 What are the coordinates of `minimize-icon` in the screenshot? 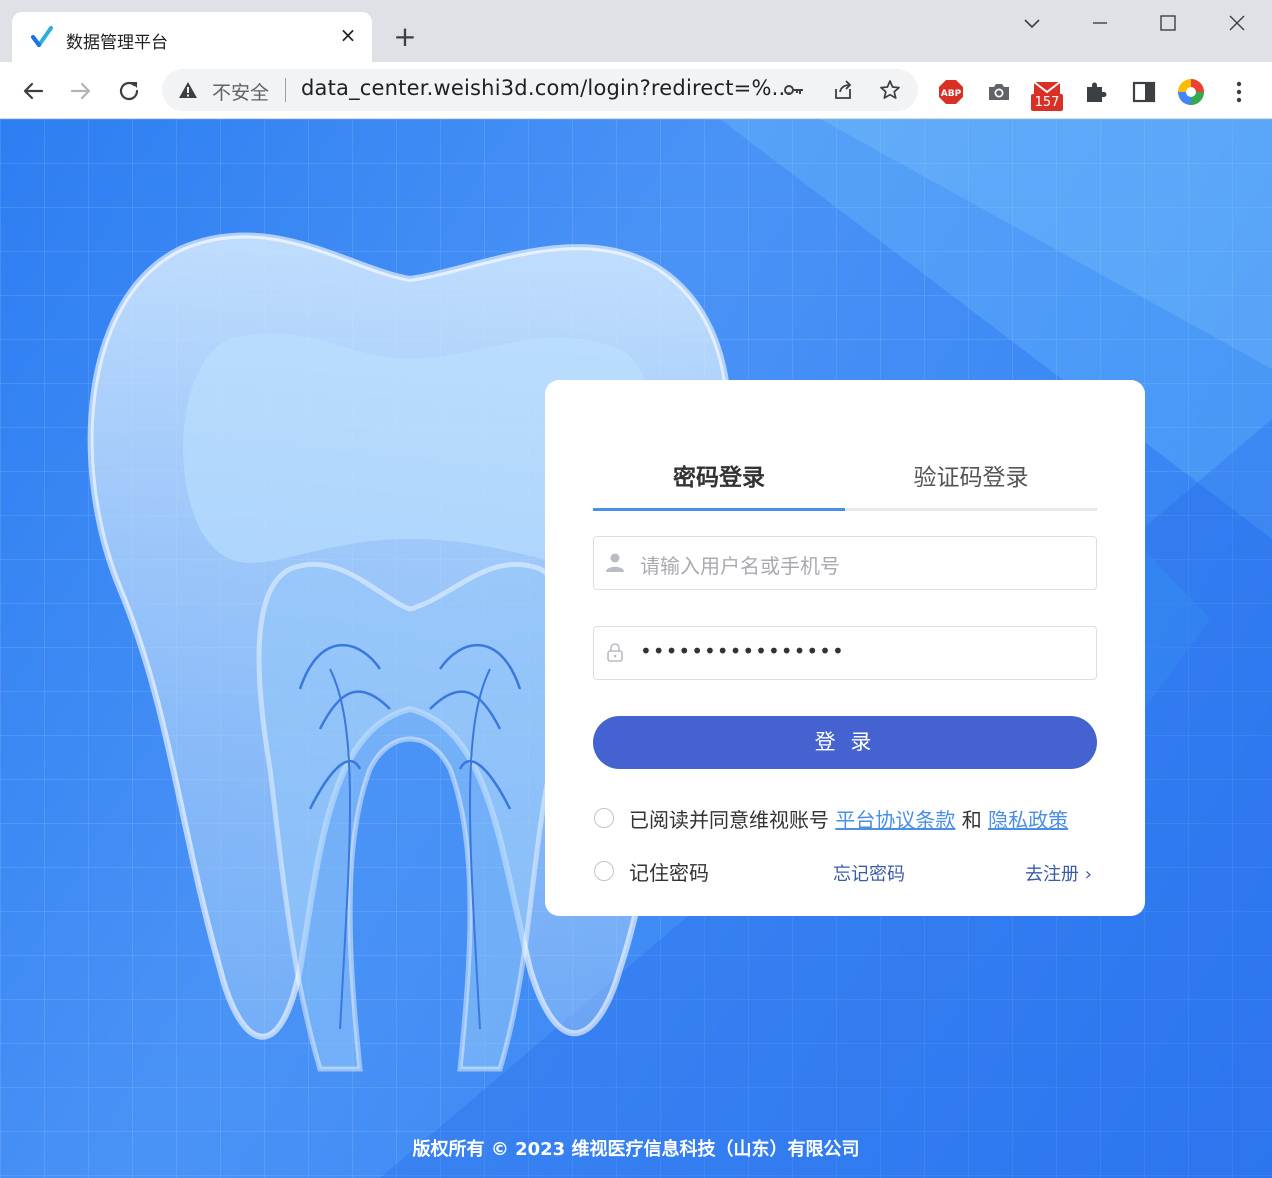 It's located at (1100, 24).